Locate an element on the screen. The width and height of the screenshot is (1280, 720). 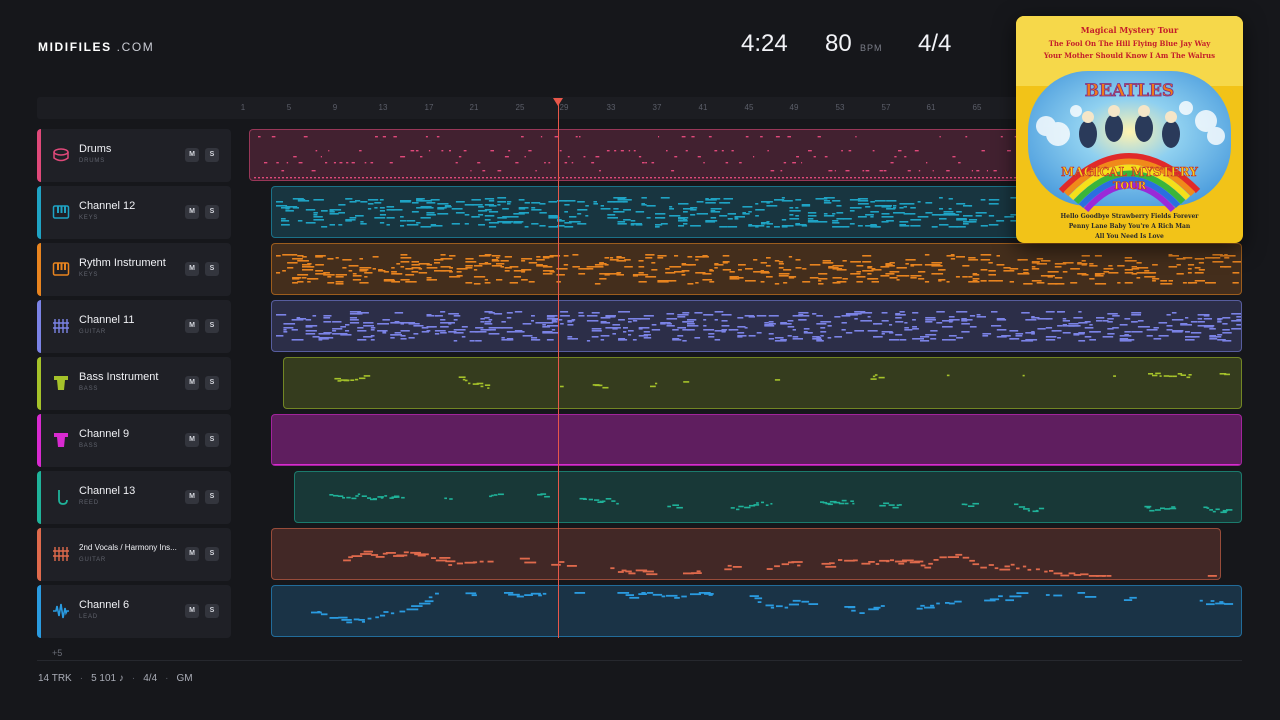
track-instrument-type: LEAD is located at coordinates (88, 617).